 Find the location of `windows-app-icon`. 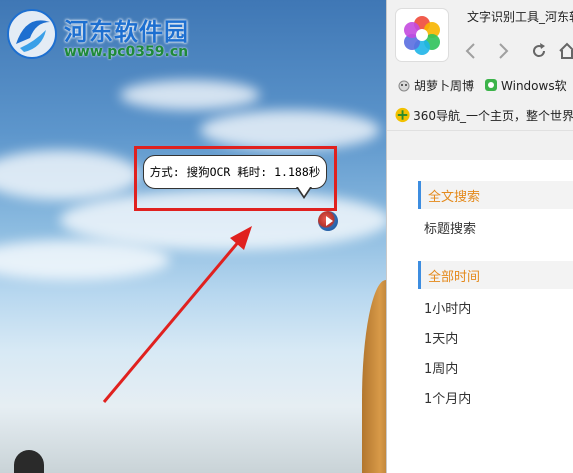

windows-app-icon is located at coordinates (491, 85).